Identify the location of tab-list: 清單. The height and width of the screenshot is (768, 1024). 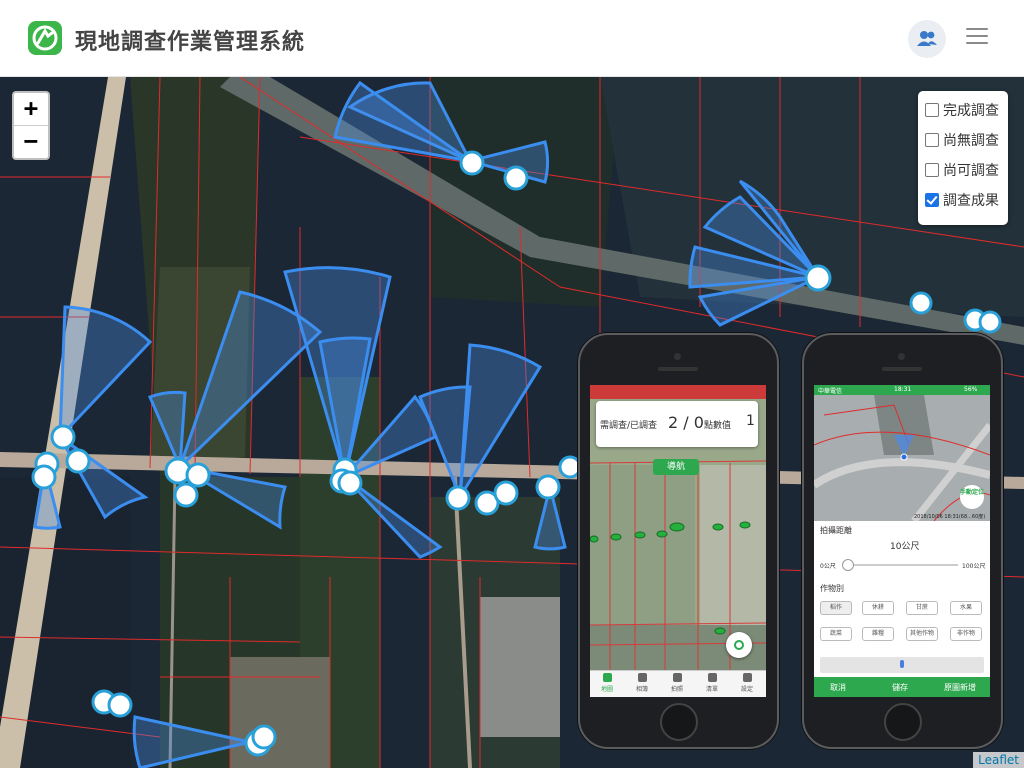
(712, 683).